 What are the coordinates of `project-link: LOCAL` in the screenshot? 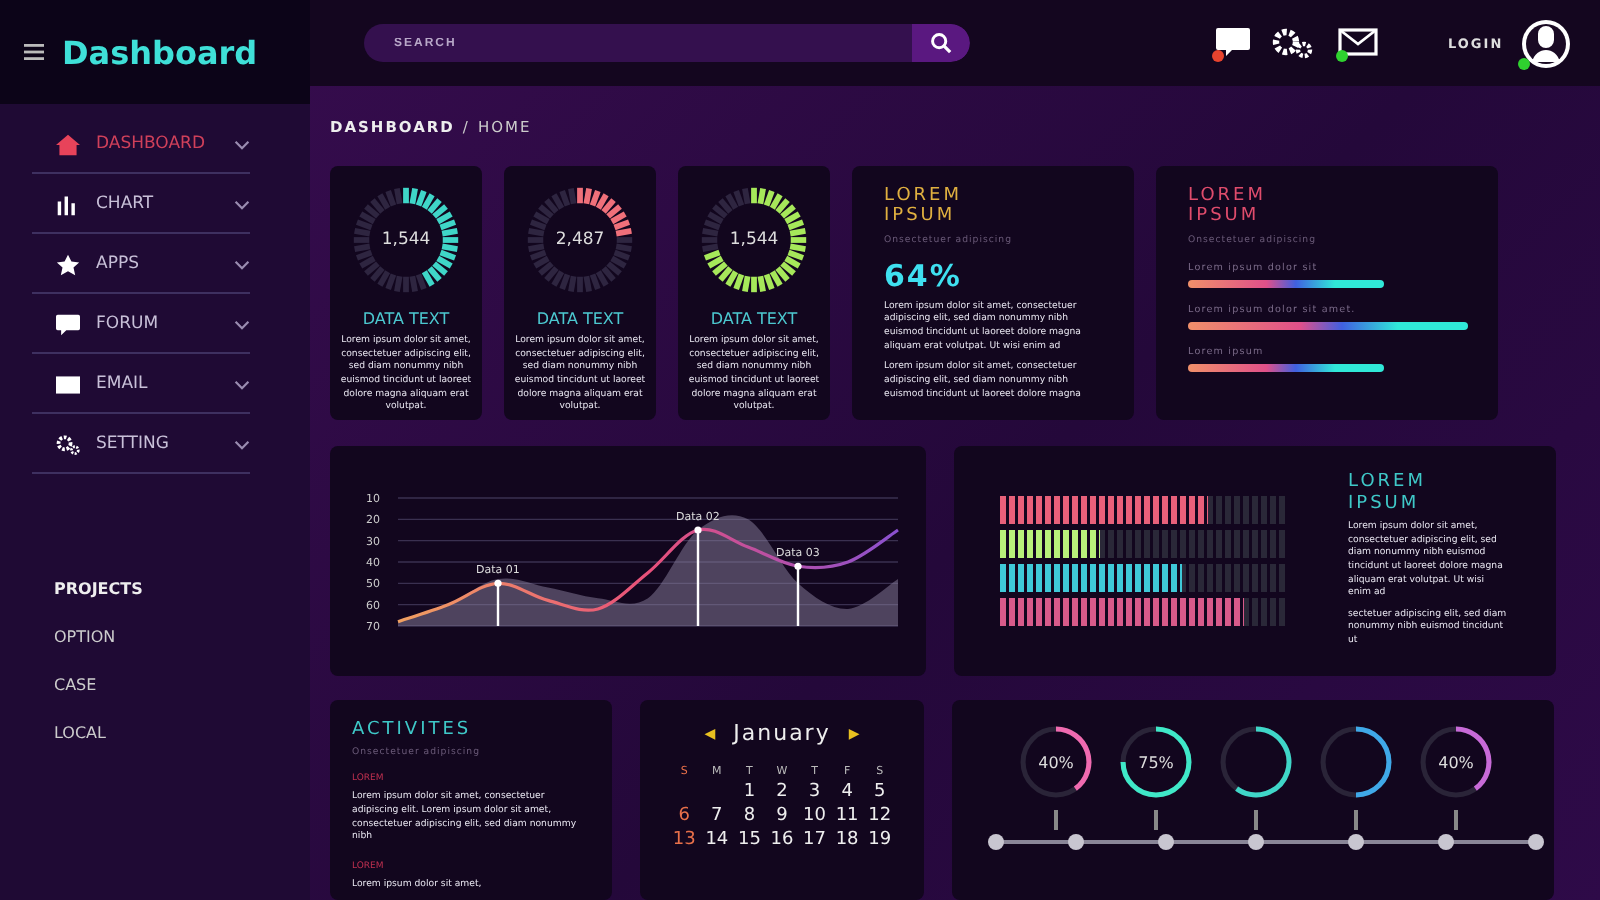 It's located at (182, 733).